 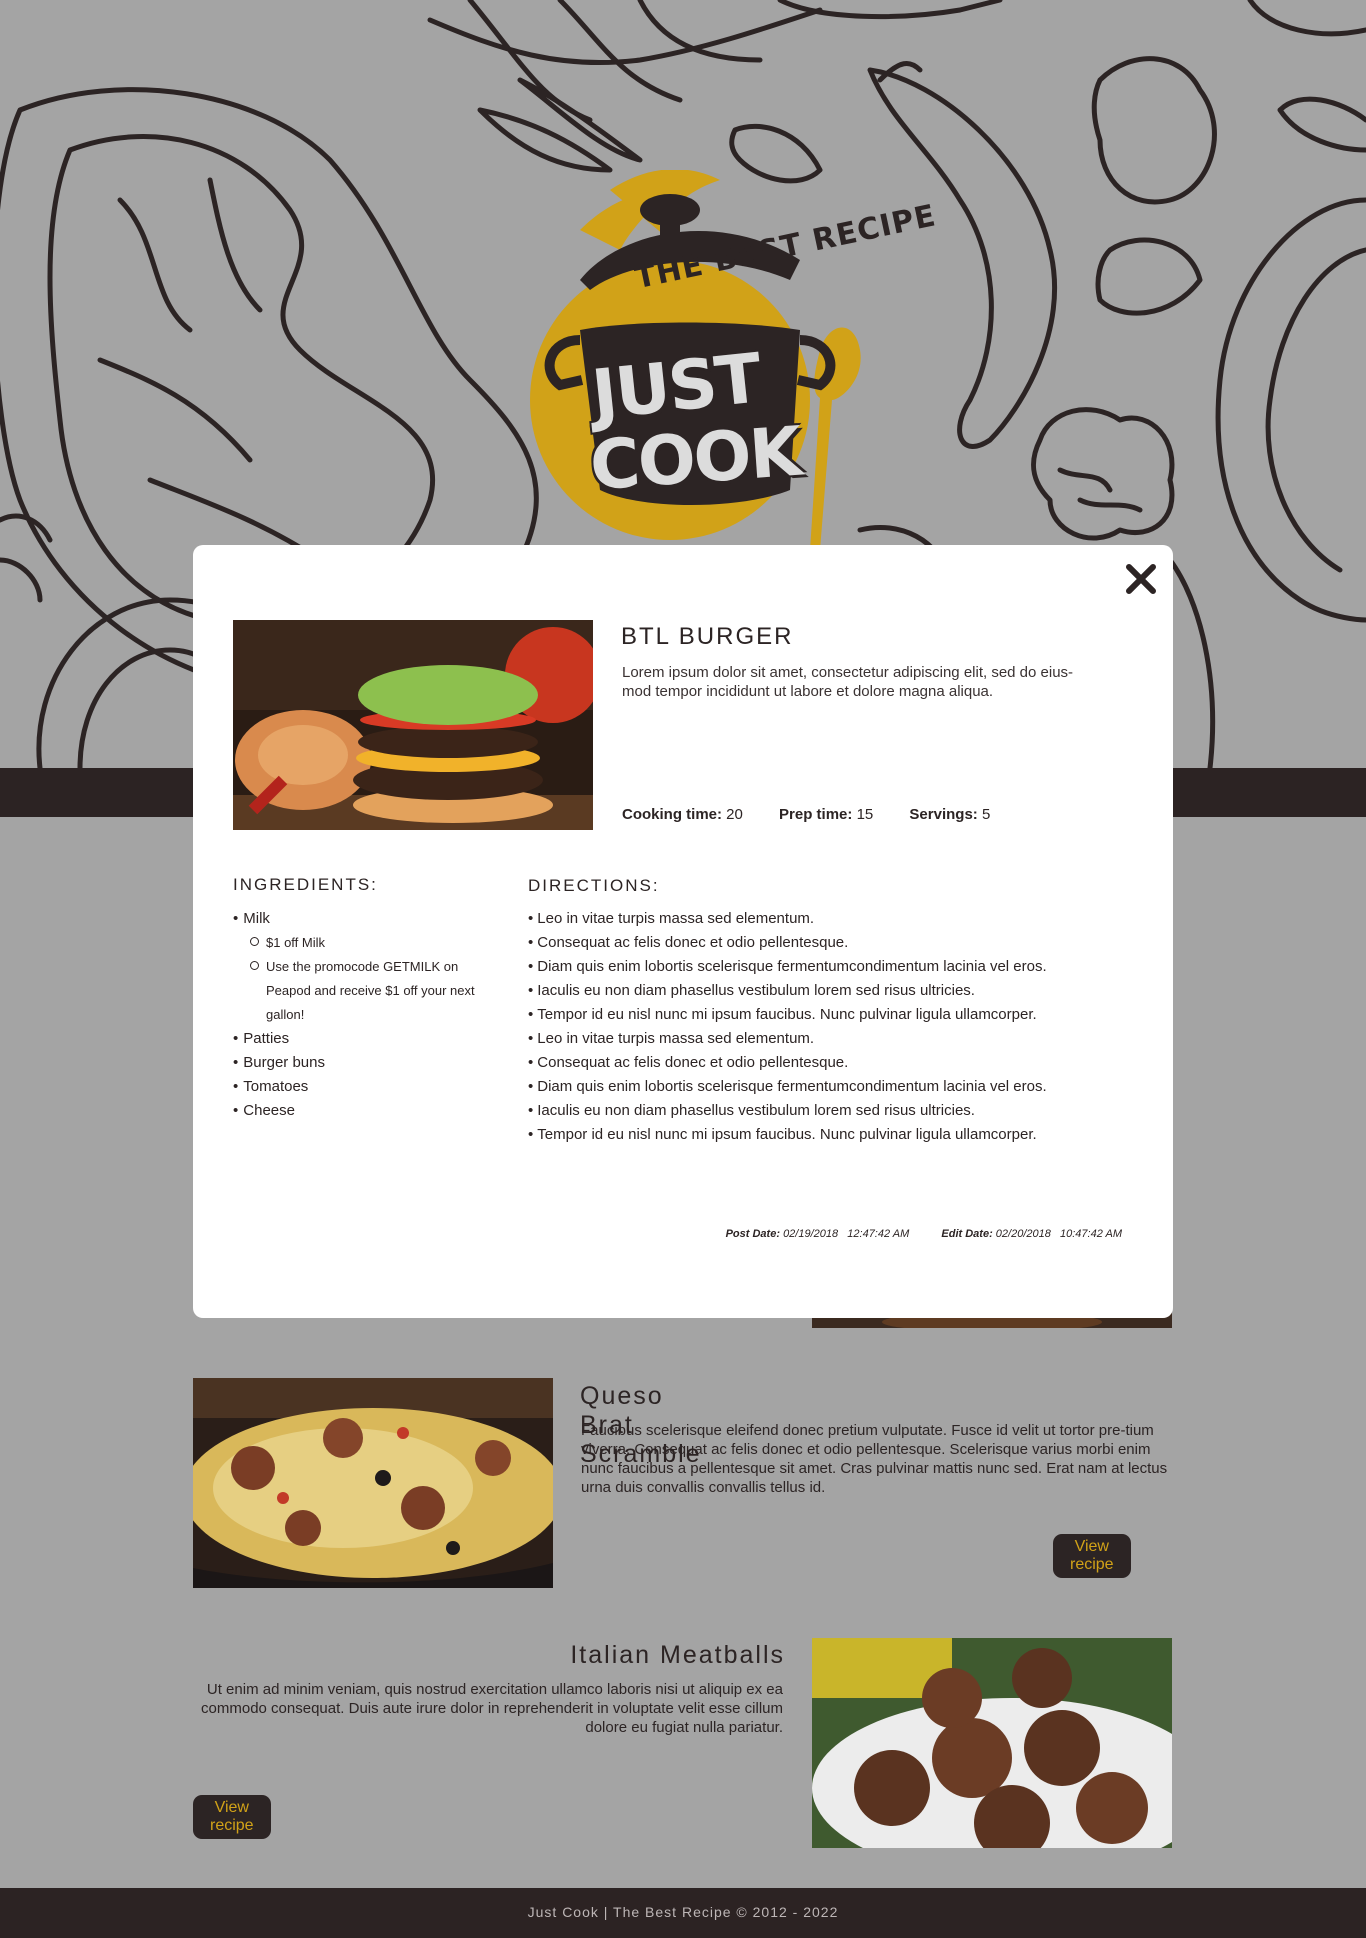 I want to click on meatballs-photo, so click(x=992, y=1743).